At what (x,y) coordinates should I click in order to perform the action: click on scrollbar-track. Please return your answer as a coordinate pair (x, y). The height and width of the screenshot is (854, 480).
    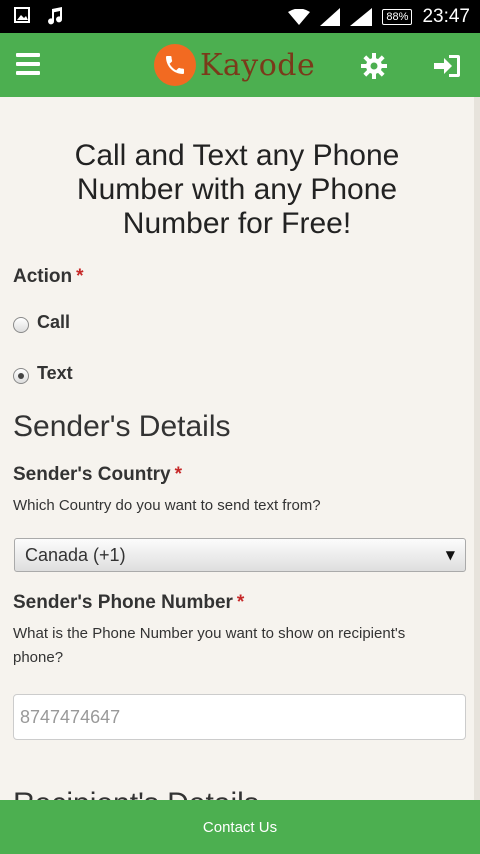
    Looking at the image, I should click on (477, 448).